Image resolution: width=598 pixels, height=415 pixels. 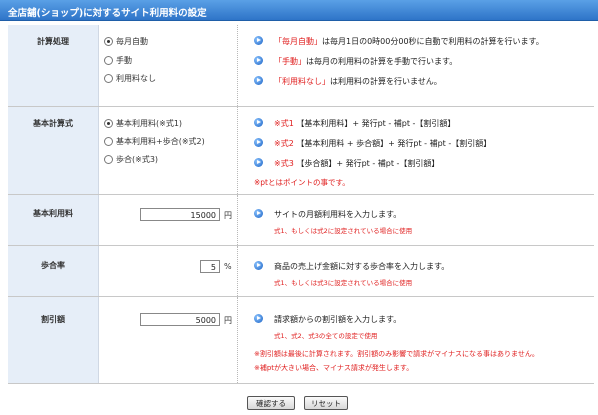 I want to click on formula-option-1: 基本利用料(※式1), so click(x=143, y=123).